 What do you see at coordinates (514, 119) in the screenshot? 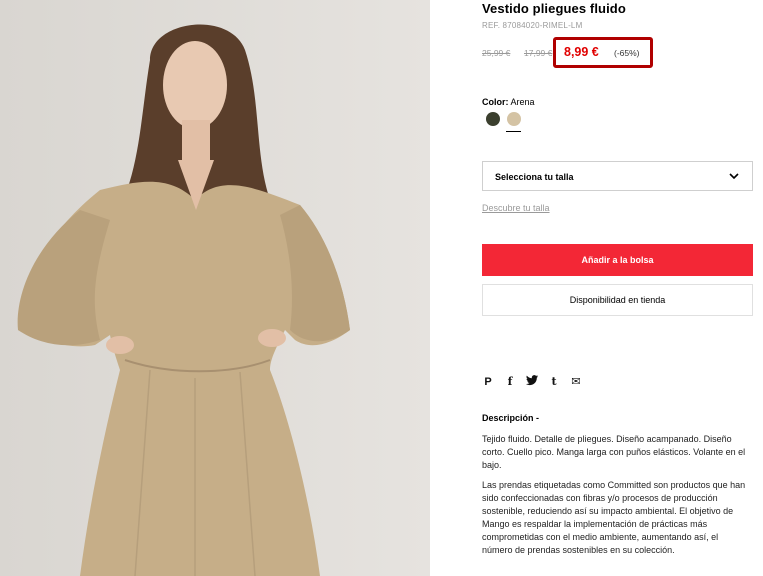
I see `color-swatch-arena` at bounding box center [514, 119].